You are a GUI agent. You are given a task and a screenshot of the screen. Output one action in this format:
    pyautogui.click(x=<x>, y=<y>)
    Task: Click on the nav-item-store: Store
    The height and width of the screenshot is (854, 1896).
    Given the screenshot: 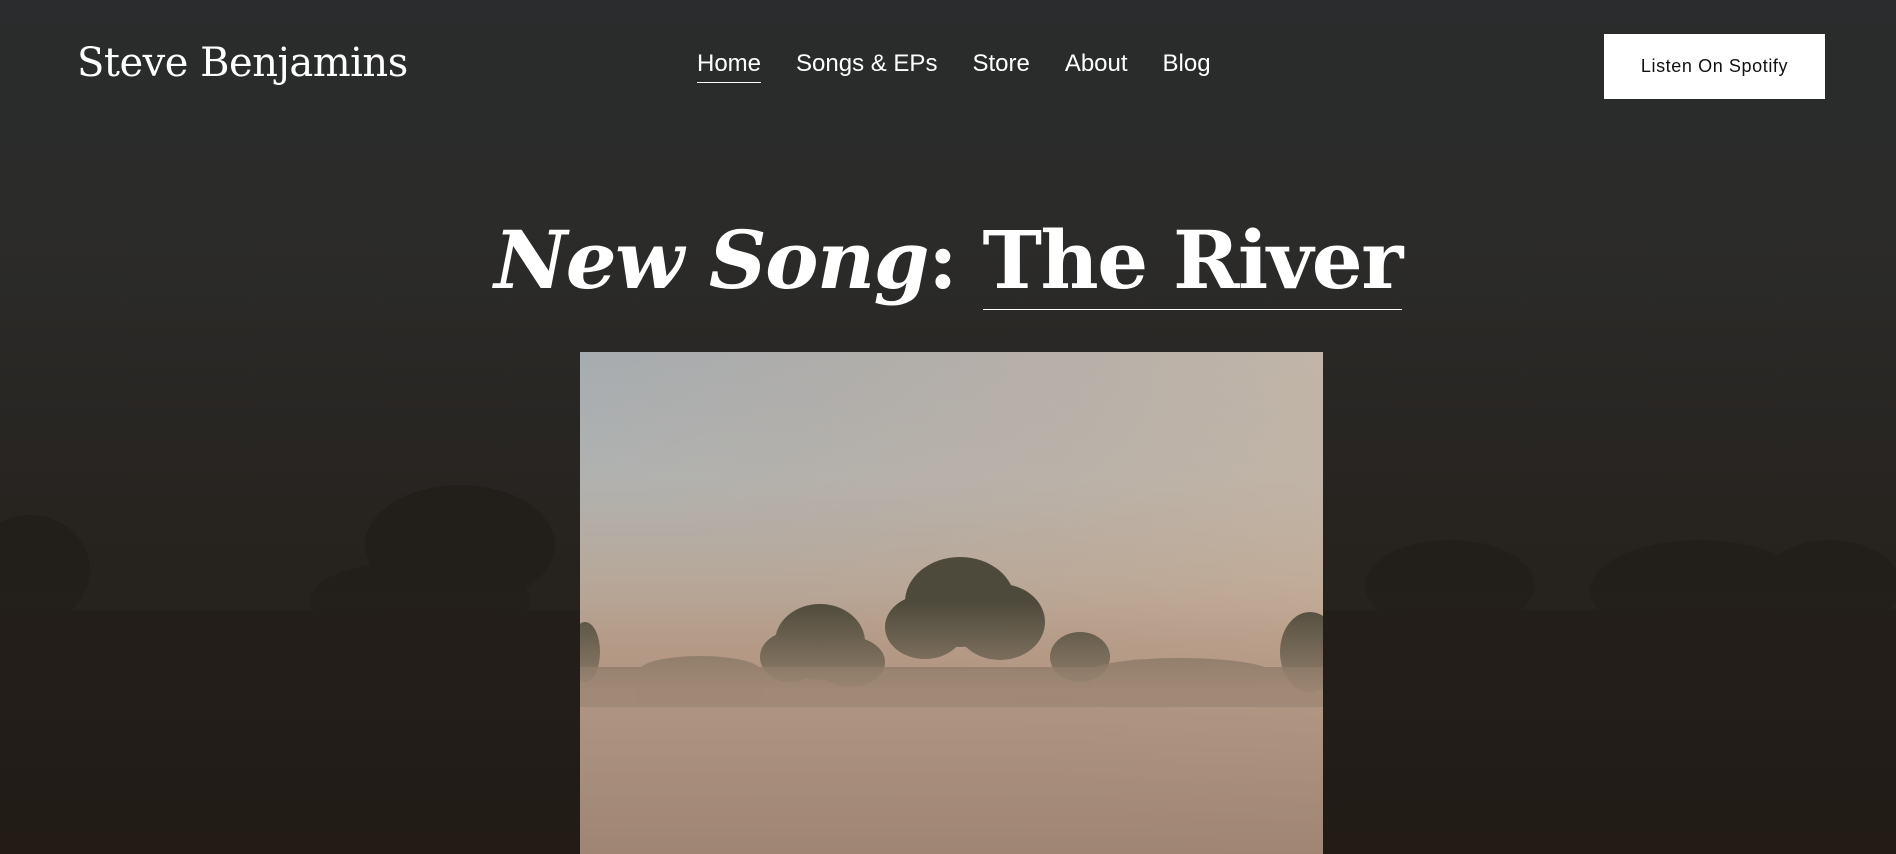 What is the action you would take?
    pyautogui.click(x=1000, y=66)
    